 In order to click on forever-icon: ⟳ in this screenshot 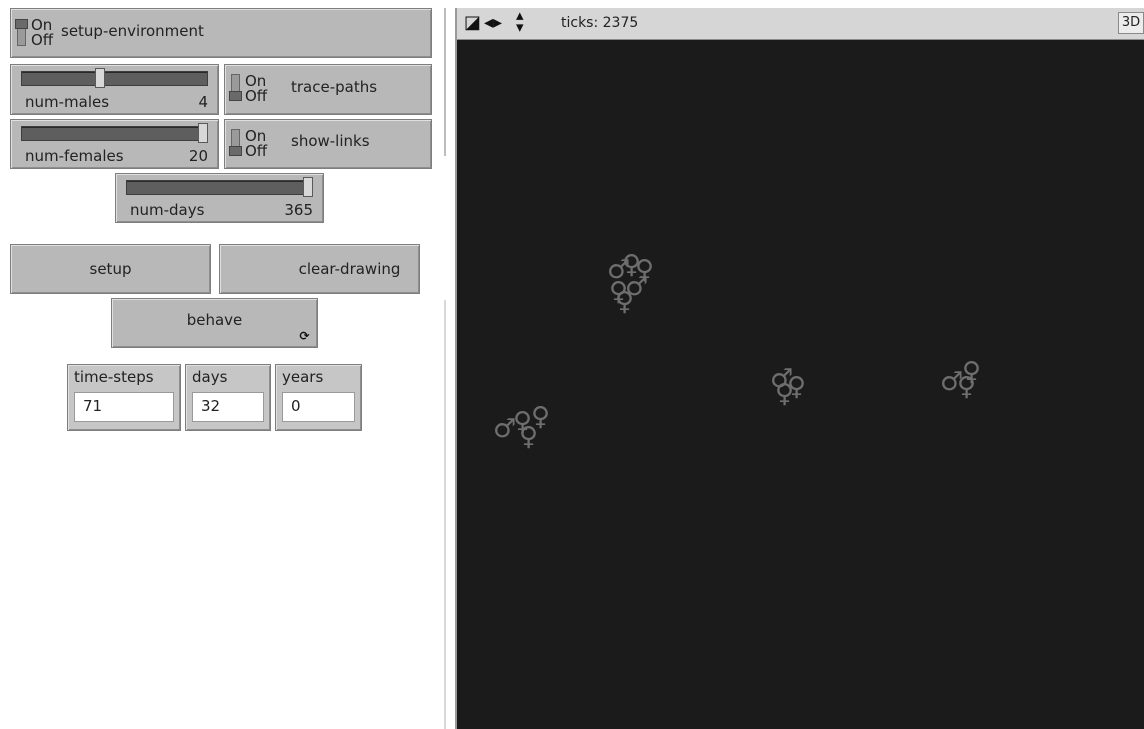, I will do `click(304, 336)`.